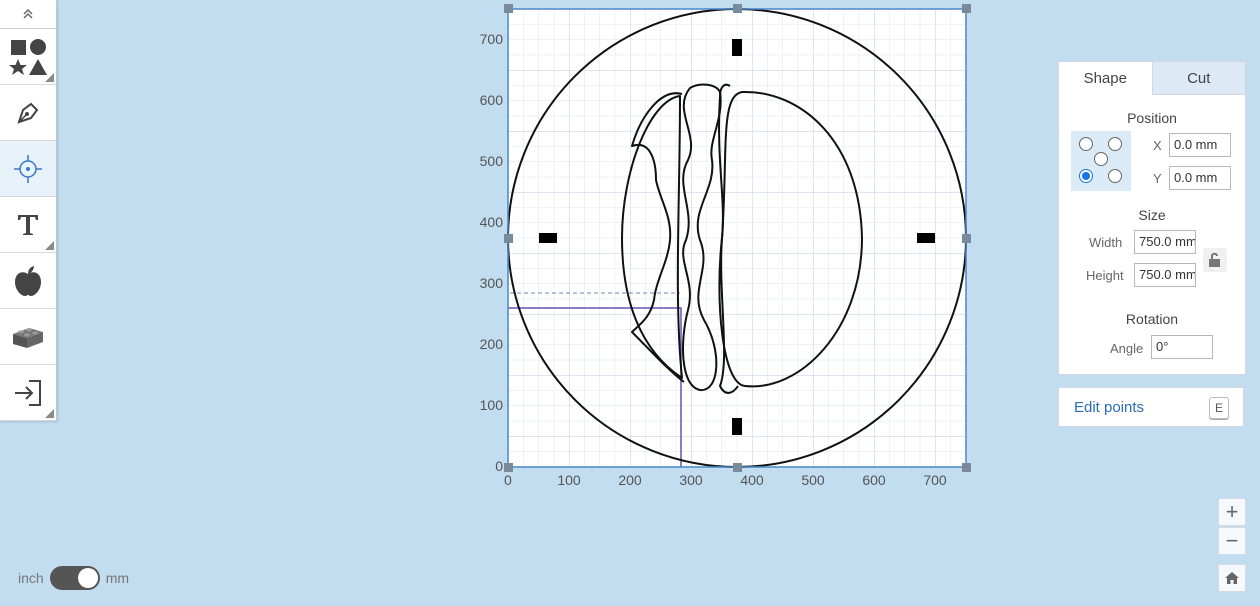  I want to click on x-tick-label: 0, so click(508, 480).